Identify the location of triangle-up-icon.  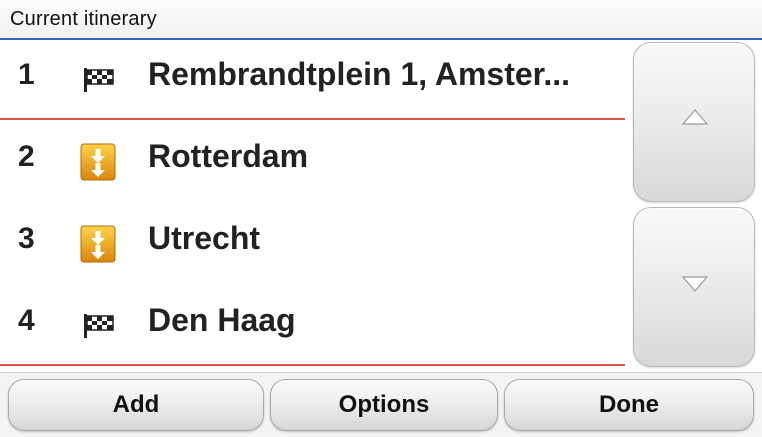
(695, 117).